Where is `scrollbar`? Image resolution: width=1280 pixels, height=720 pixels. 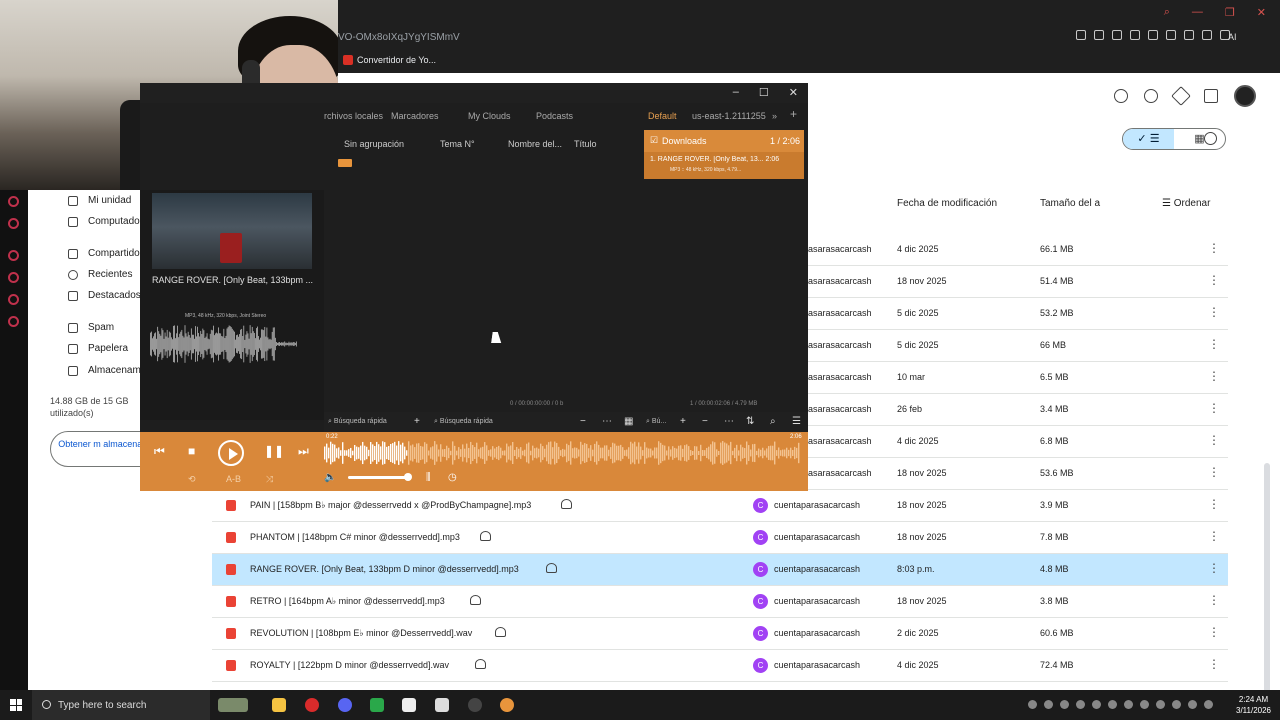 scrollbar is located at coordinates (1267, 591).